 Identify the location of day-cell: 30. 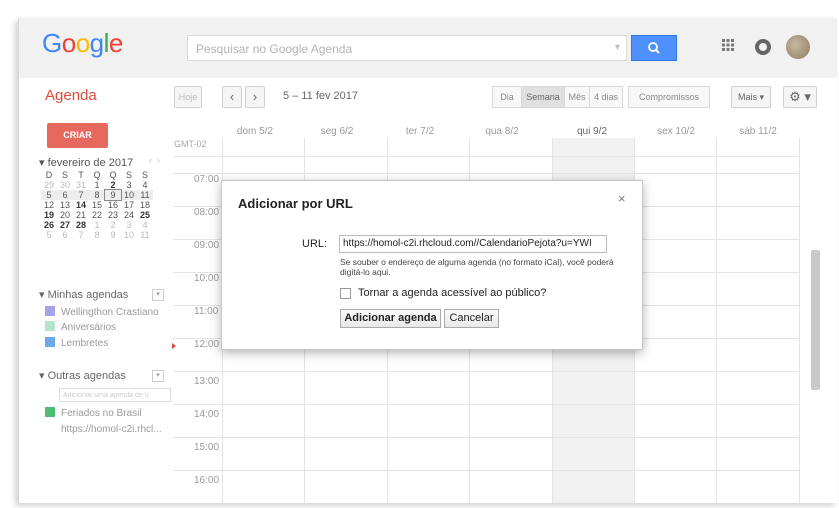
(65, 185).